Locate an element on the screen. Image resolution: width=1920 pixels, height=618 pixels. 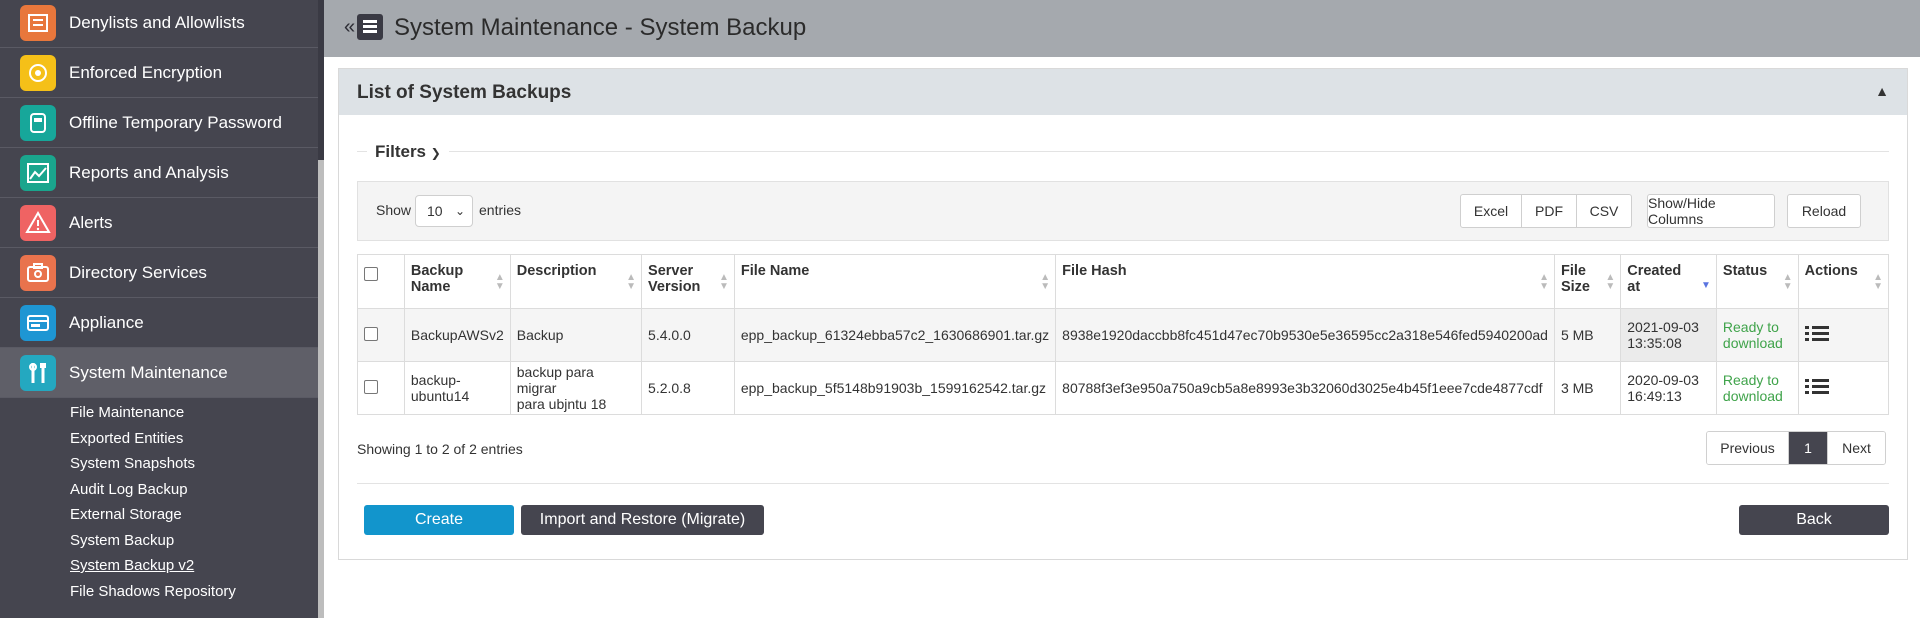
header-label: at is located at coordinates (1634, 287).